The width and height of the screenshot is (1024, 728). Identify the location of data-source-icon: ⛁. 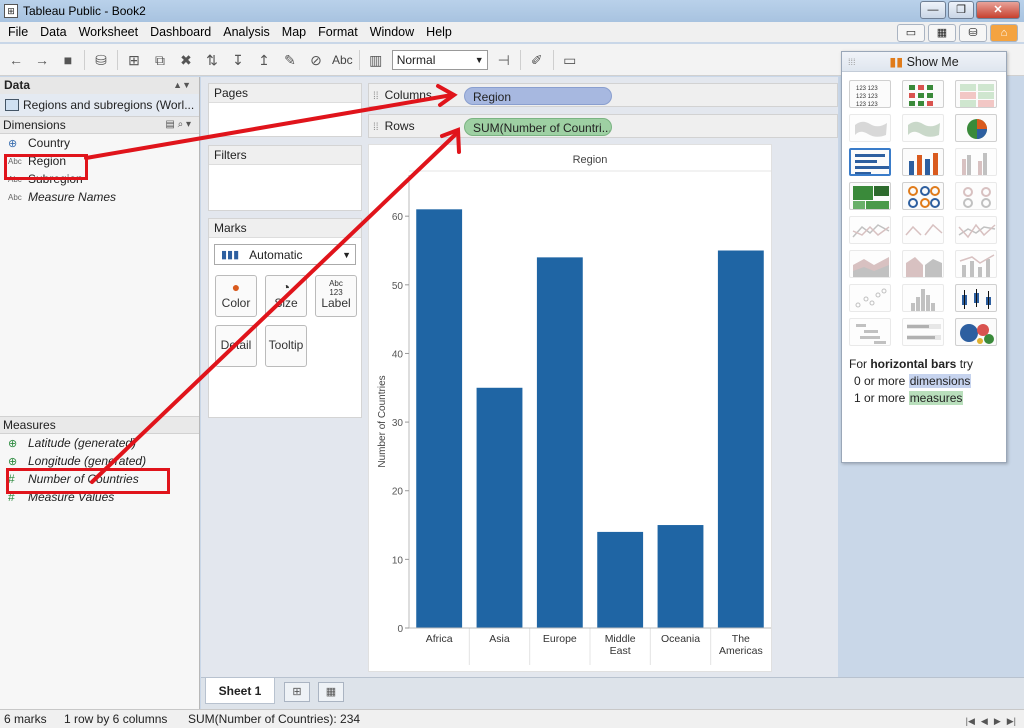
(973, 33).